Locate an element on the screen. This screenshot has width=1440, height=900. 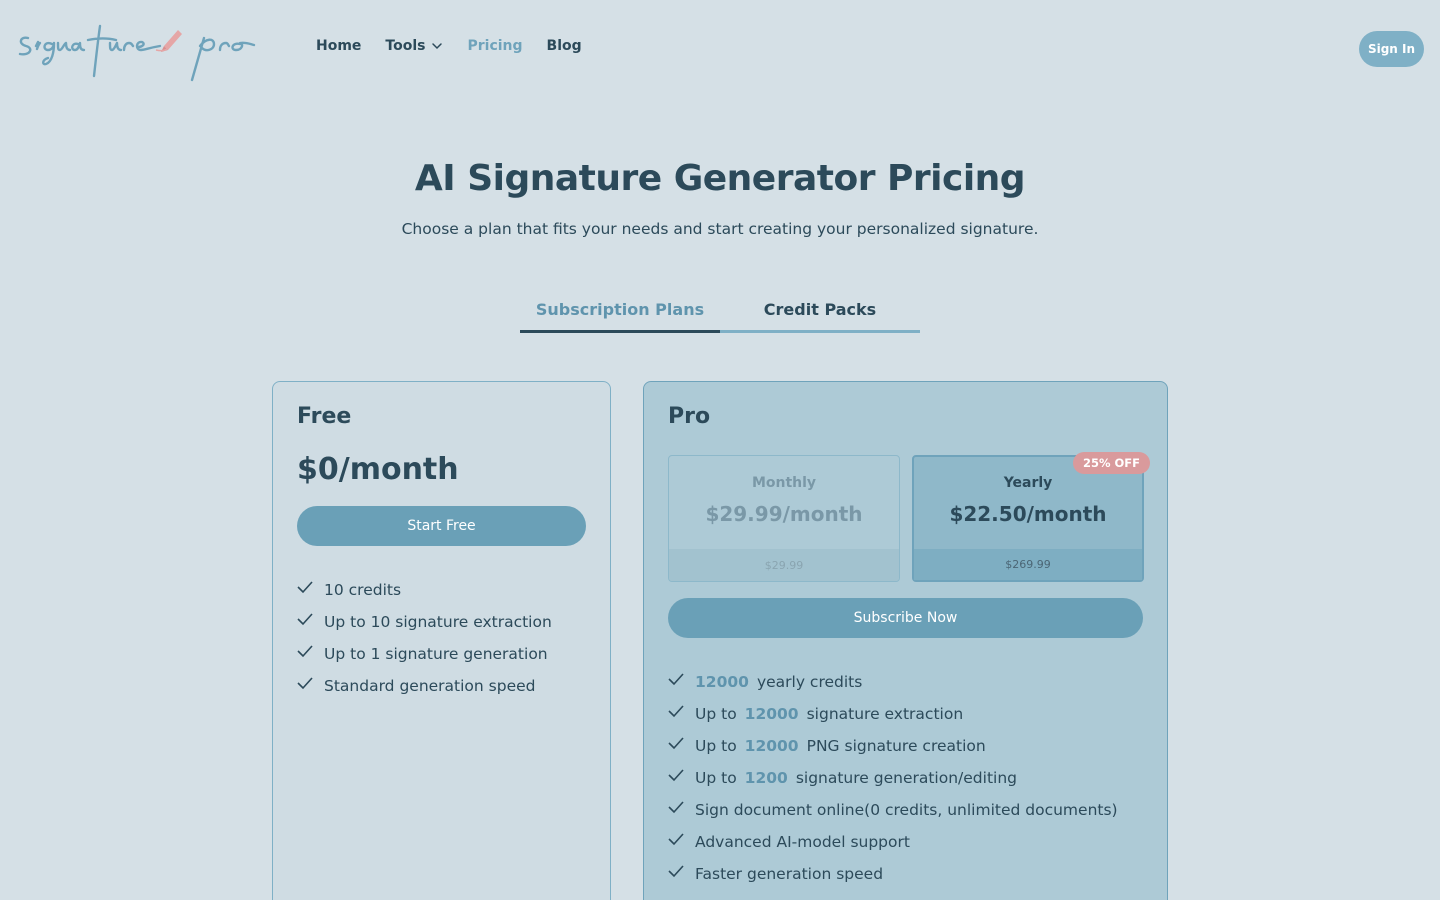
feature-text: signature extraction is located at coordinates (885, 714).